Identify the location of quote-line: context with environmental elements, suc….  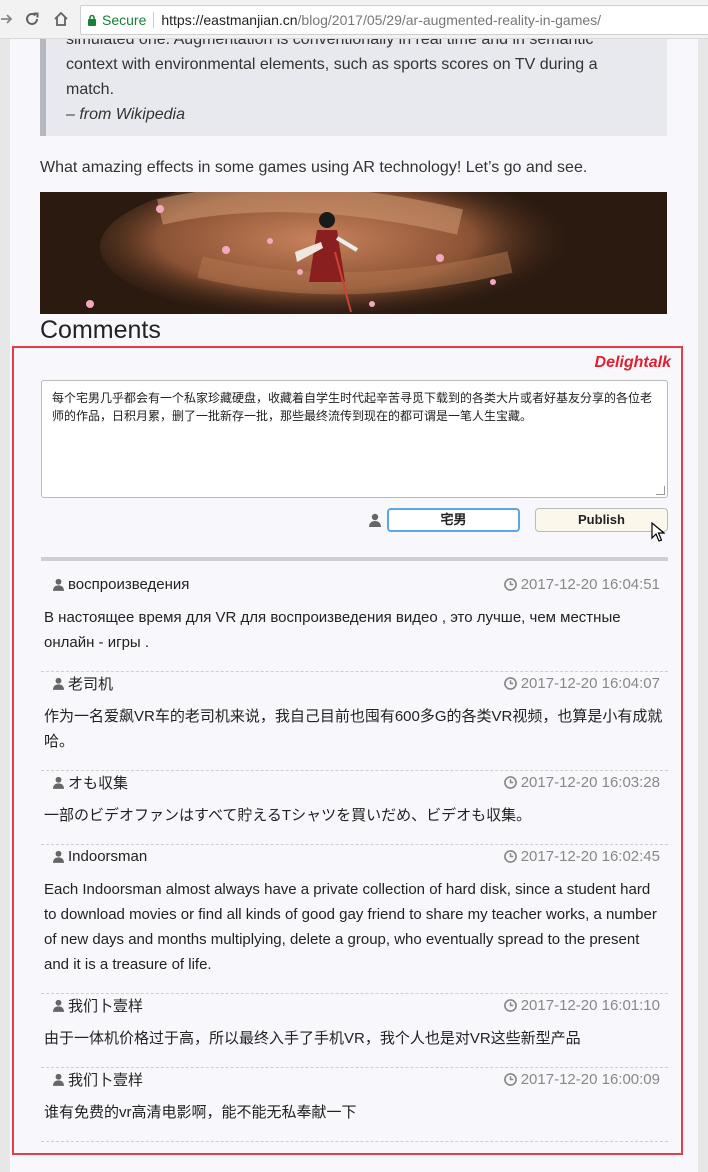
(332, 64).